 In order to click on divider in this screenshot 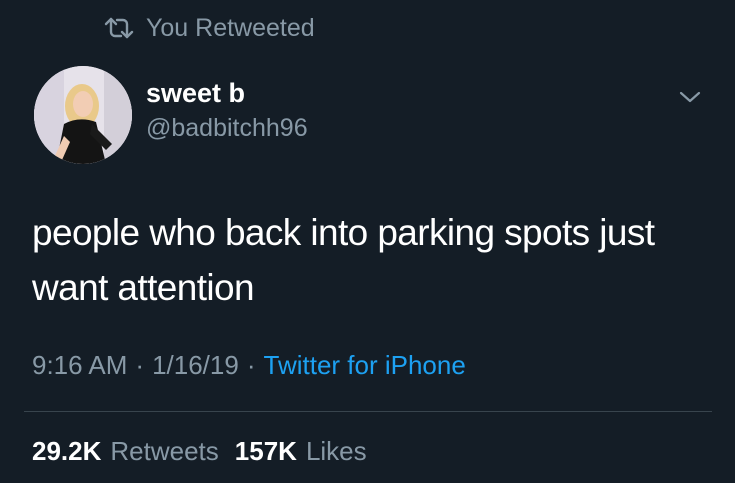, I will do `click(368, 411)`.